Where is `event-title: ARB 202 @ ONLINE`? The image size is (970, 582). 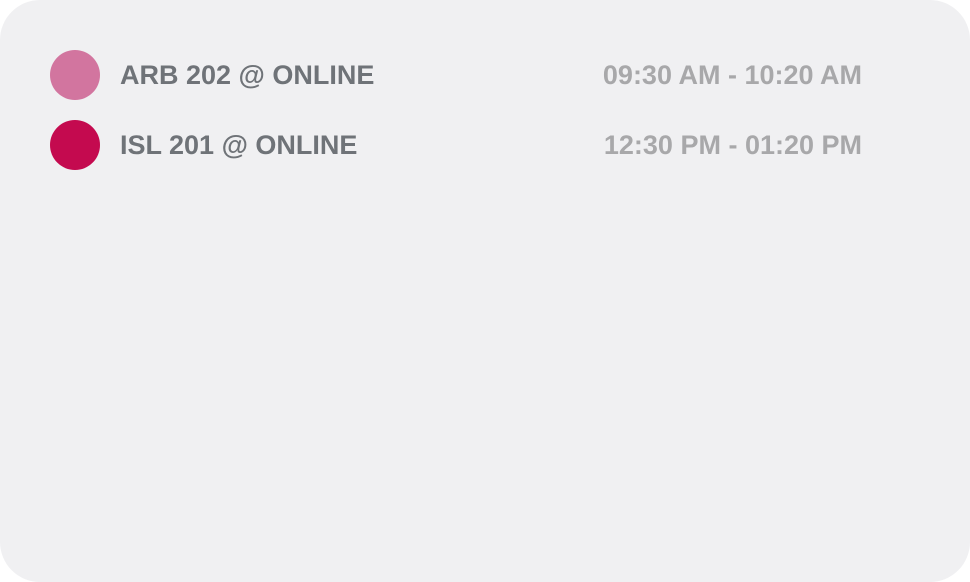
event-title: ARB 202 @ ONLINE is located at coordinates (247, 74).